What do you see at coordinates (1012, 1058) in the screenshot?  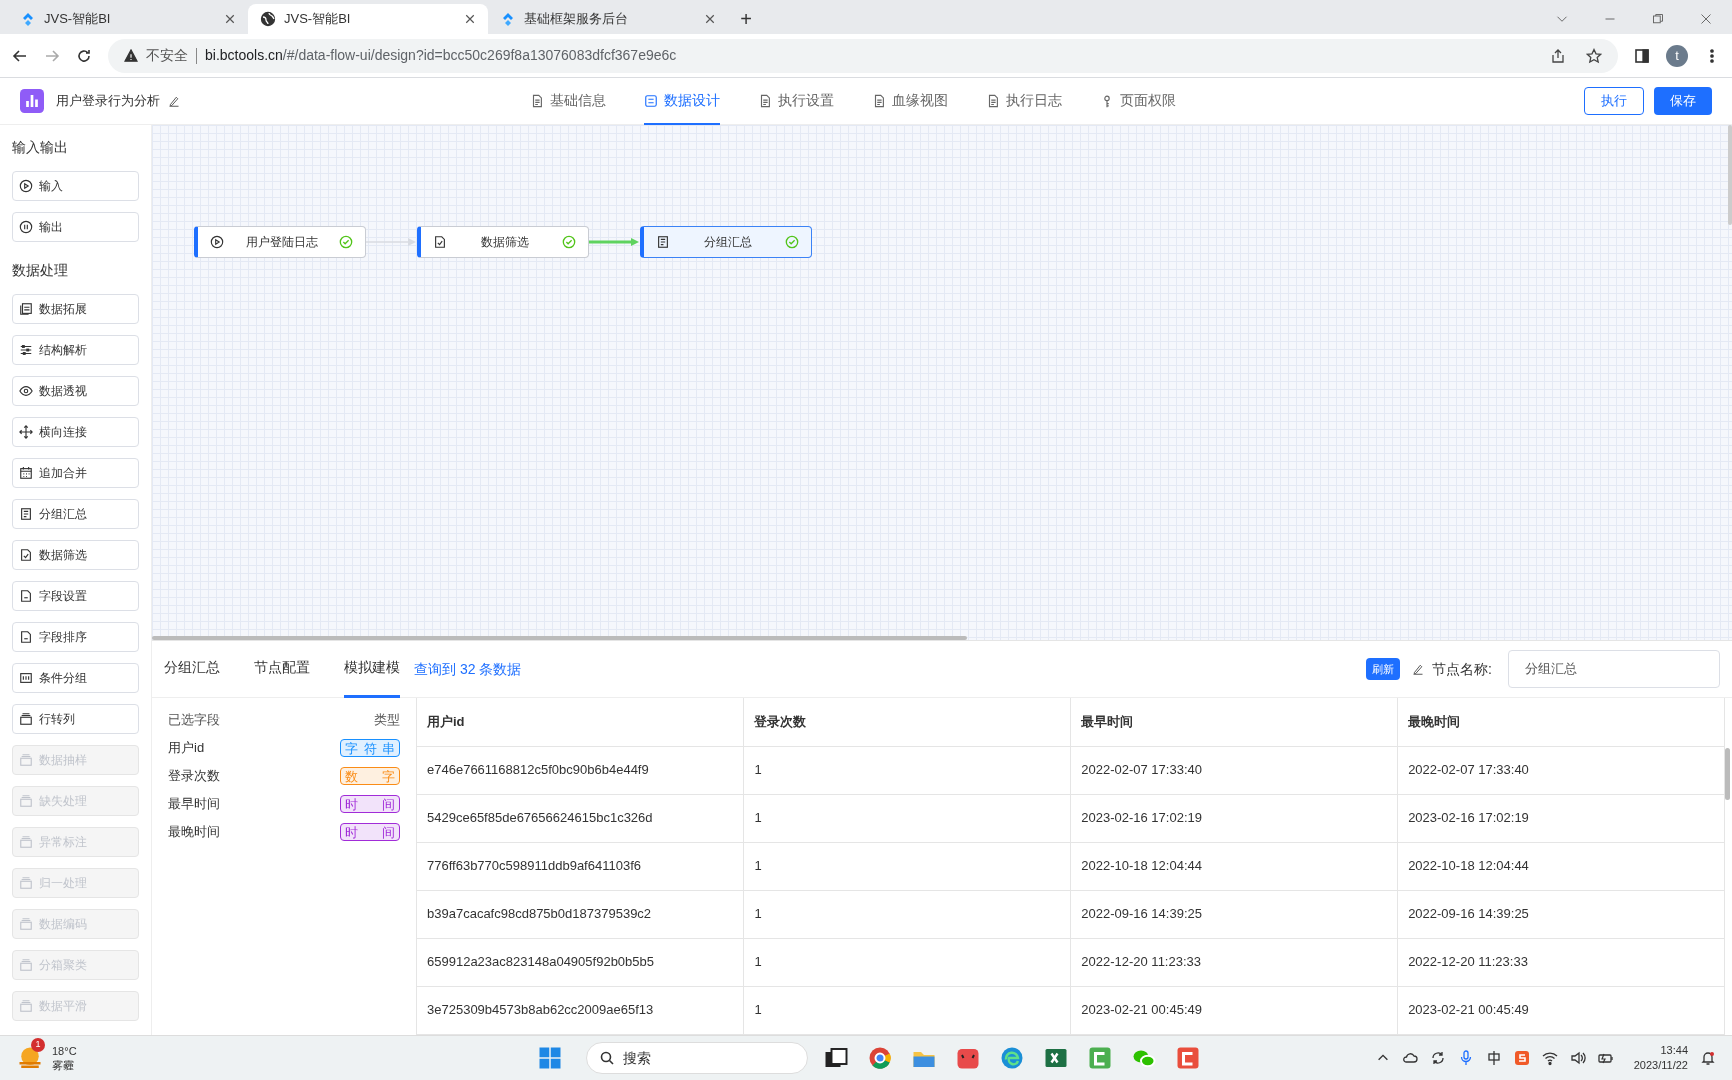 I see `edge-icon` at bounding box center [1012, 1058].